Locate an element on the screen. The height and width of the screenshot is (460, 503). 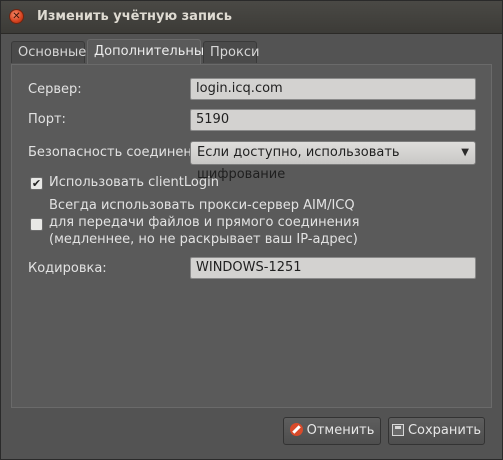
save-icon is located at coordinates (397, 429).